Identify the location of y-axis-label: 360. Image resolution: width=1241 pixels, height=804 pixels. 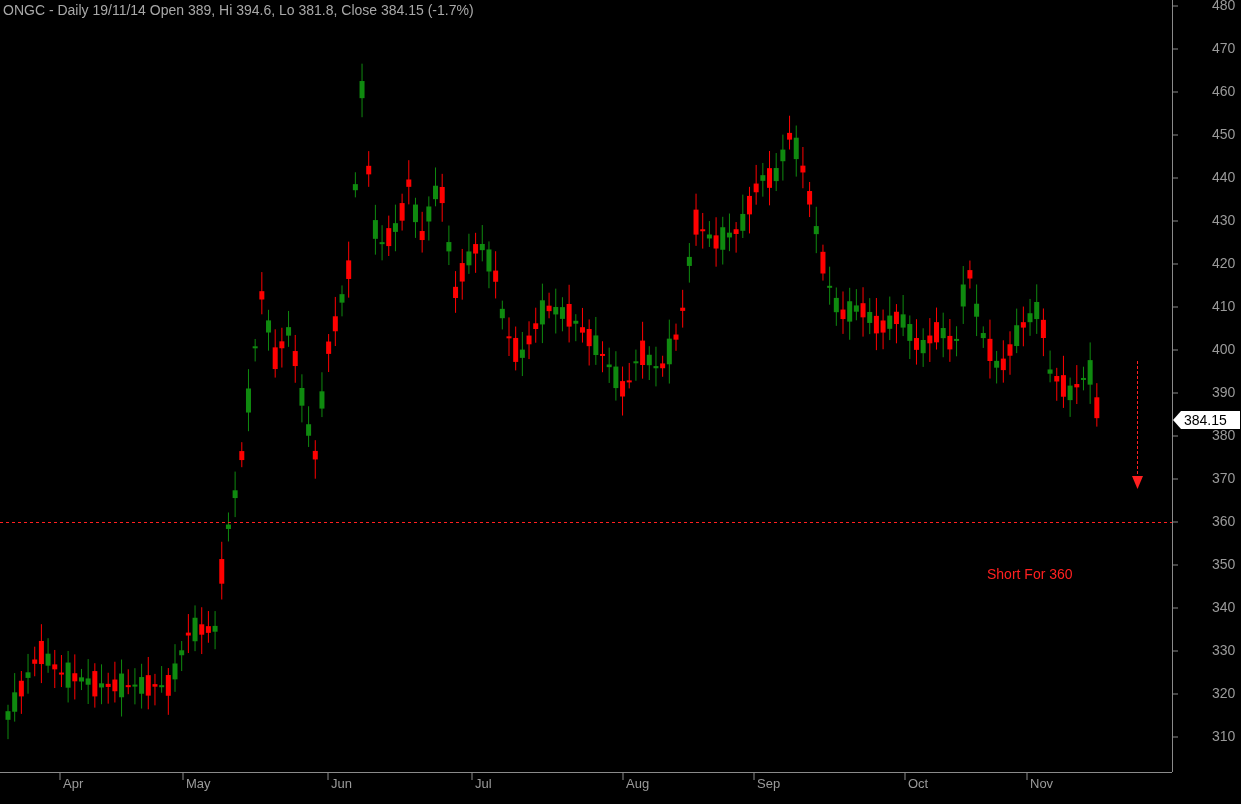
(1224, 521).